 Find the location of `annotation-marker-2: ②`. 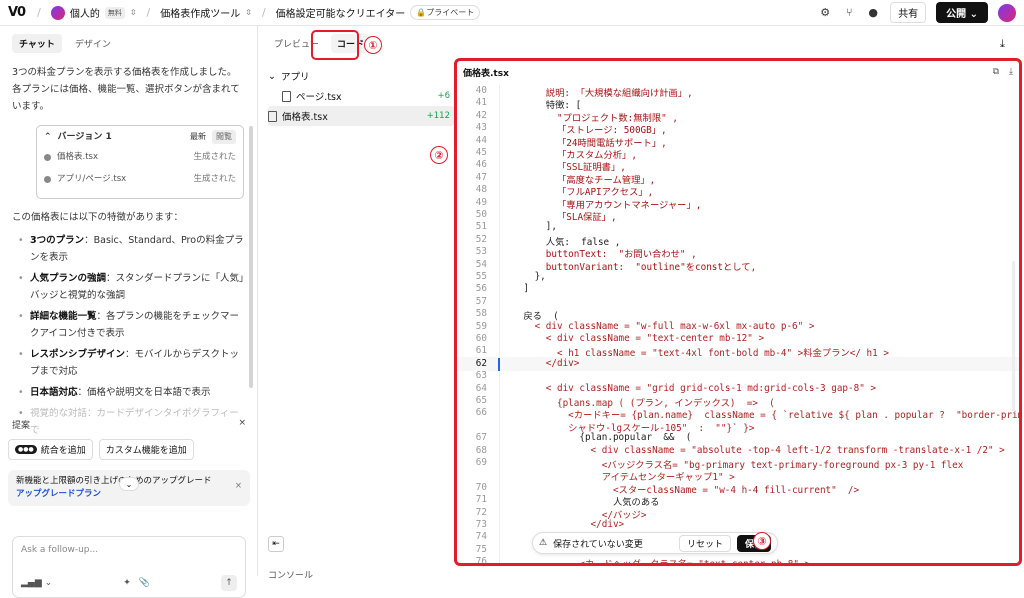

annotation-marker-2: ② is located at coordinates (439, 155).